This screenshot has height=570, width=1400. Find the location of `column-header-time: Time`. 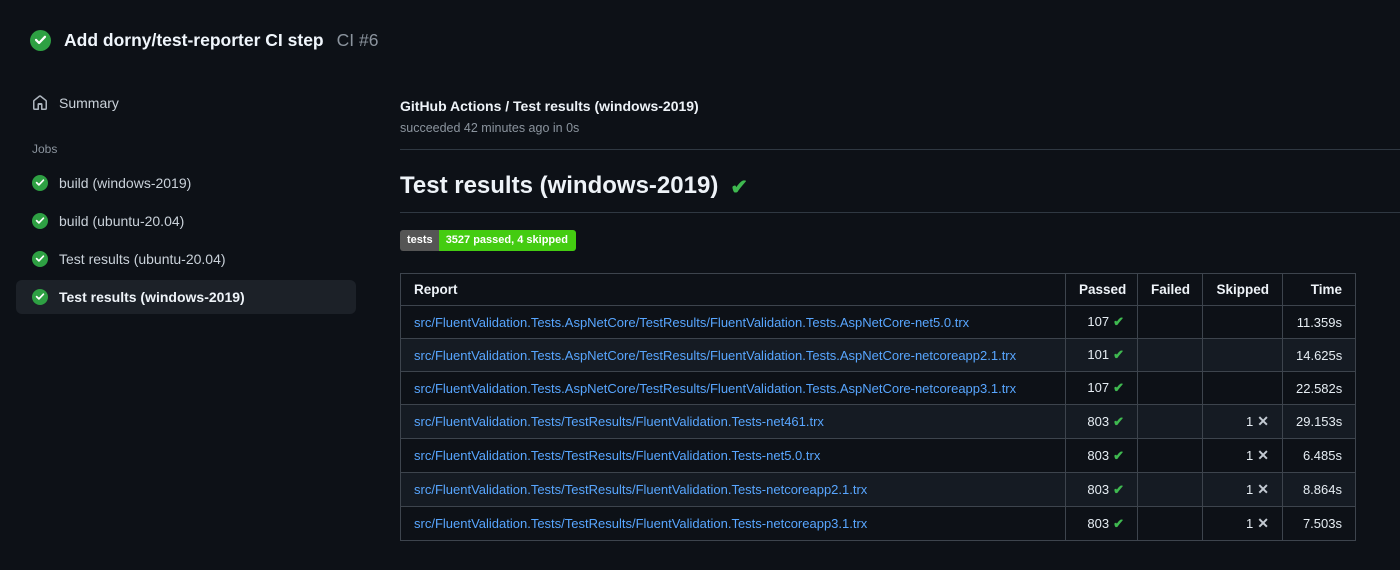

column-header-time: Time is located at coordinates (1319, 289).